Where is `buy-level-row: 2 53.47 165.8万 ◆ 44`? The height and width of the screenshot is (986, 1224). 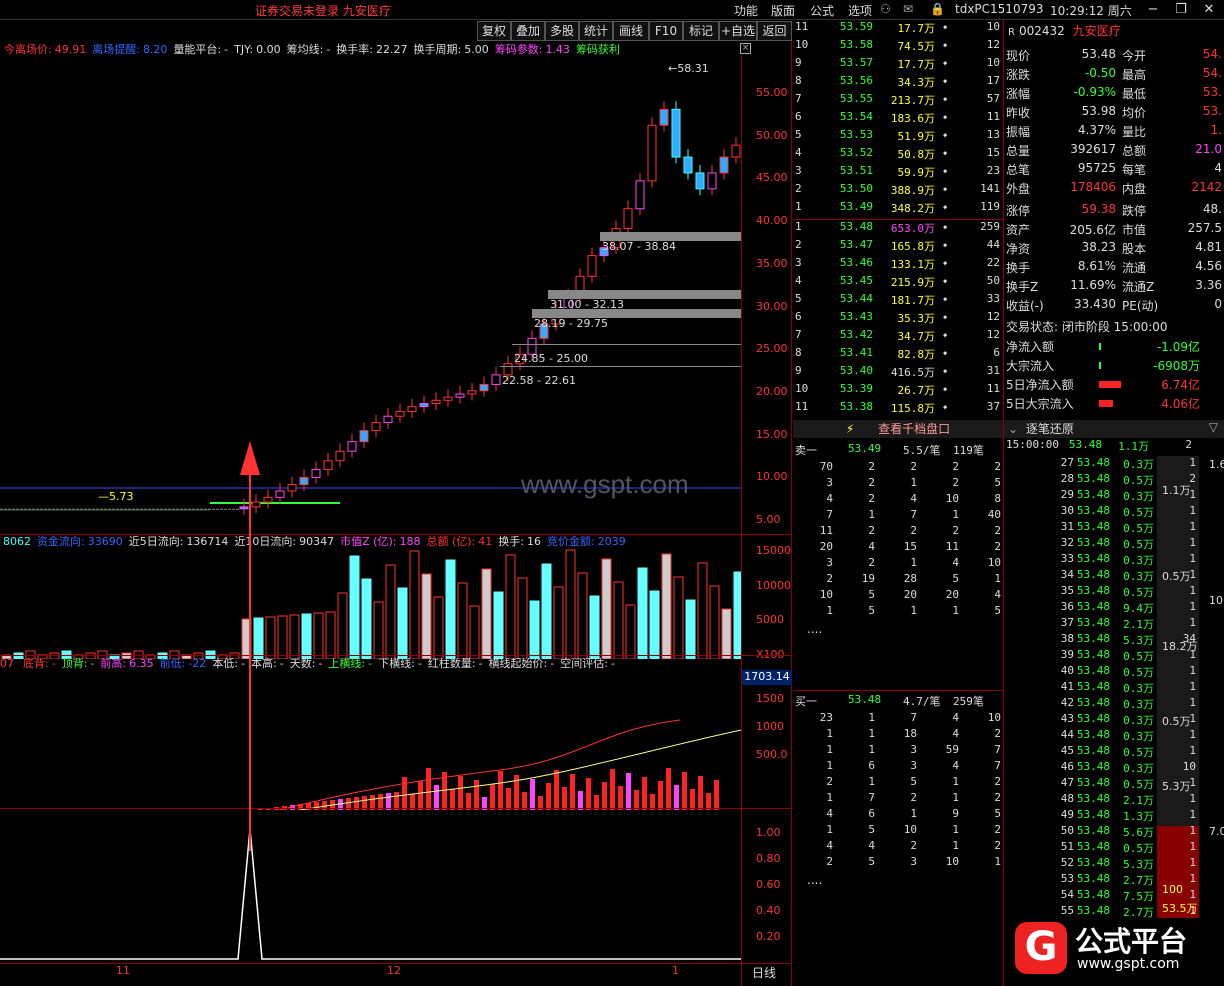 buy-level-row: 2 53.47 165.8万 ◆ 44 is located at coordinates (898, 247).